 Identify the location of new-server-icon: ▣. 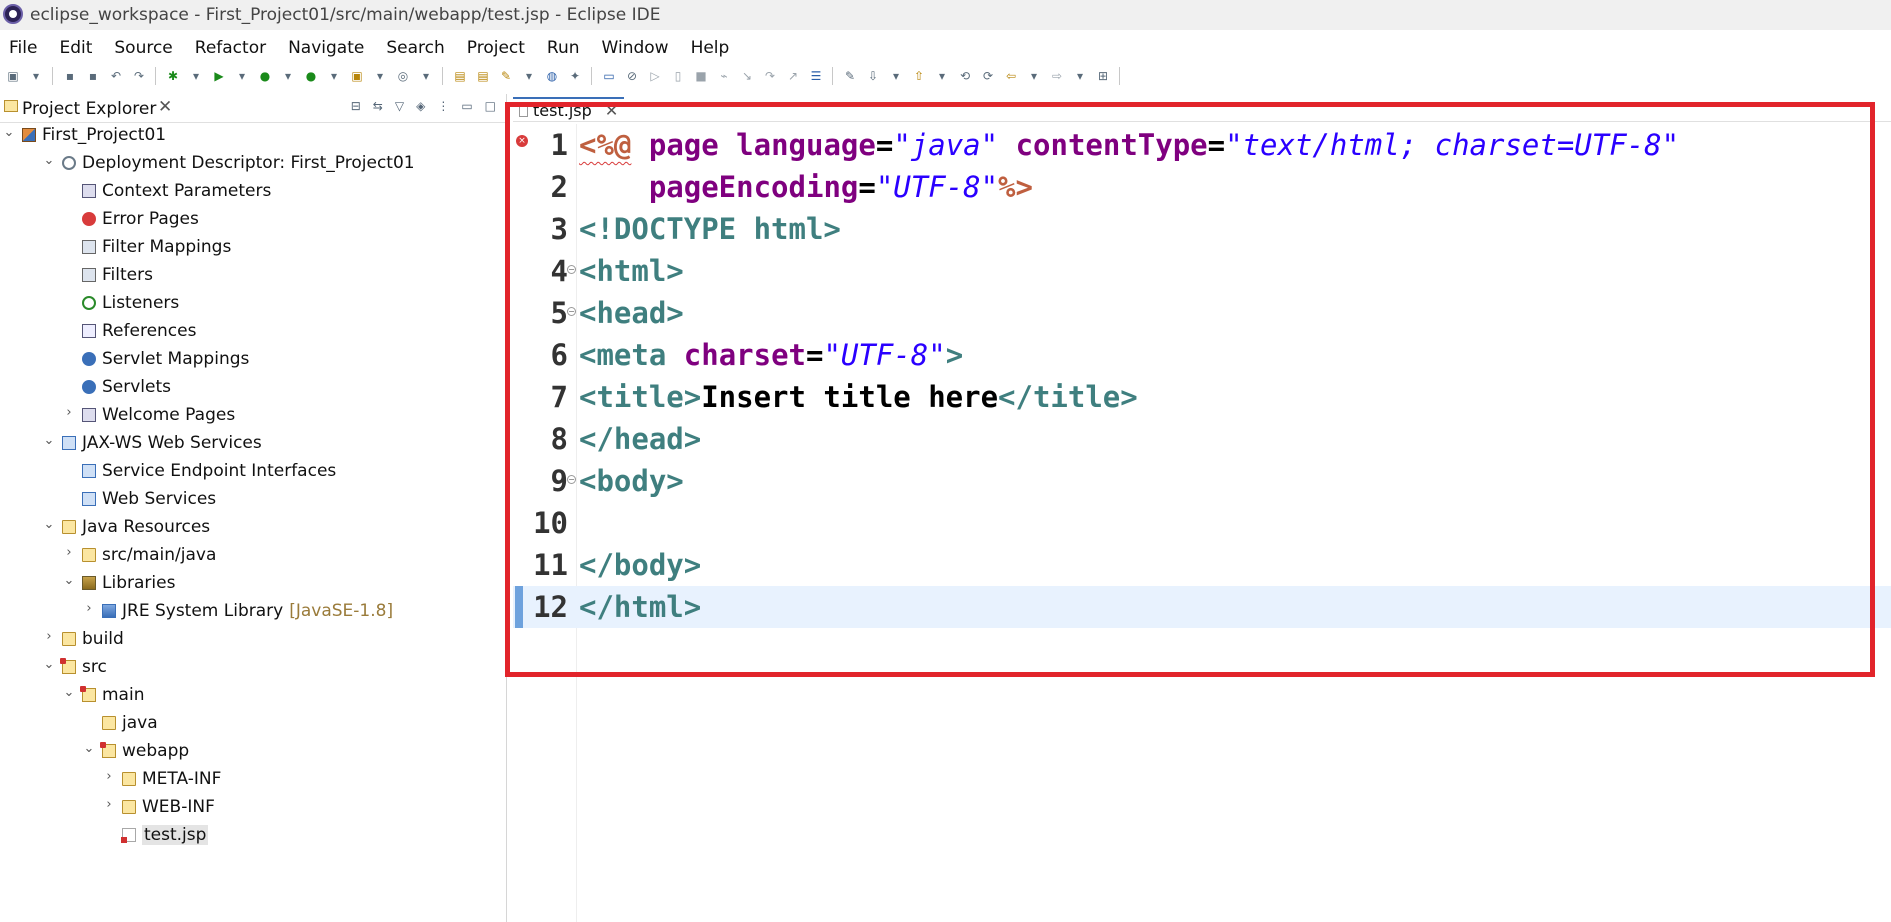
(357, 76).